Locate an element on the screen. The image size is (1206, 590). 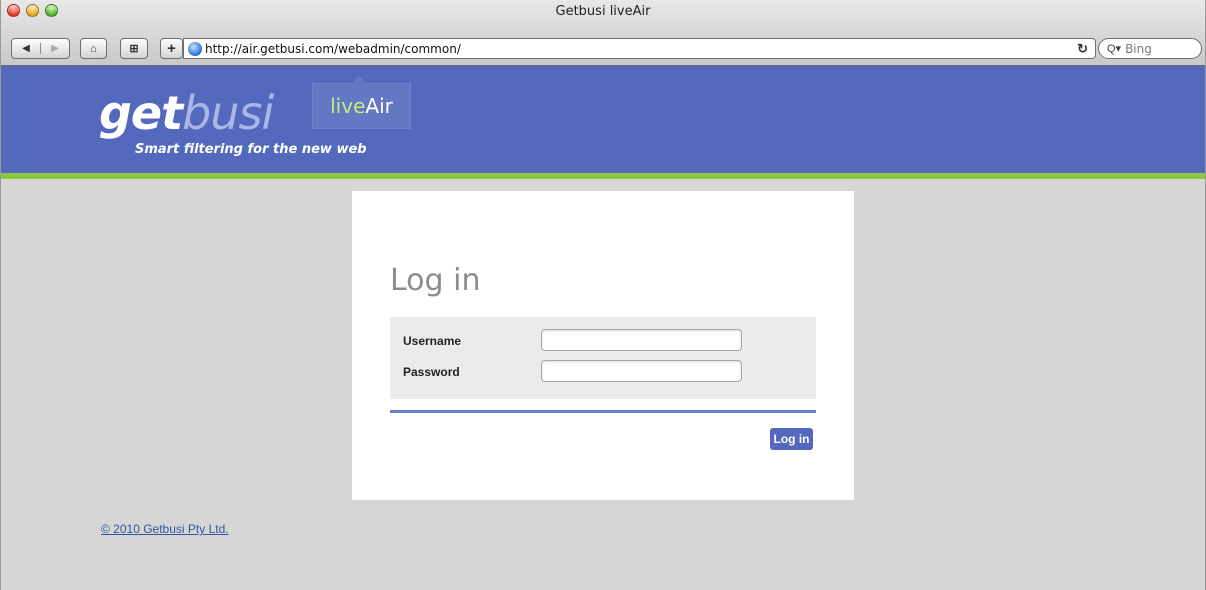
add-bookmark-icon: + is located at coordinates (171, 48).